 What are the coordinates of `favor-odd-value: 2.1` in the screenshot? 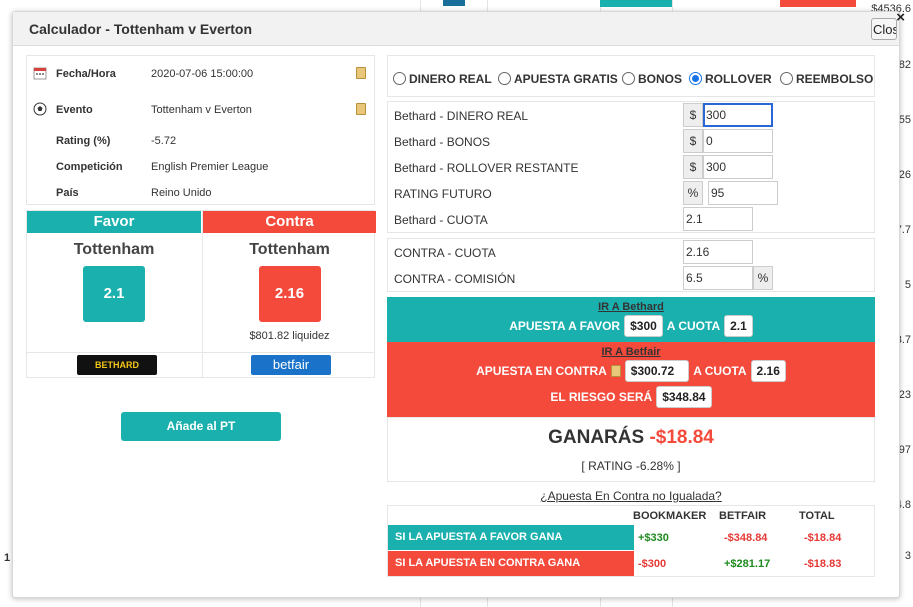 It's located at (738, 326).